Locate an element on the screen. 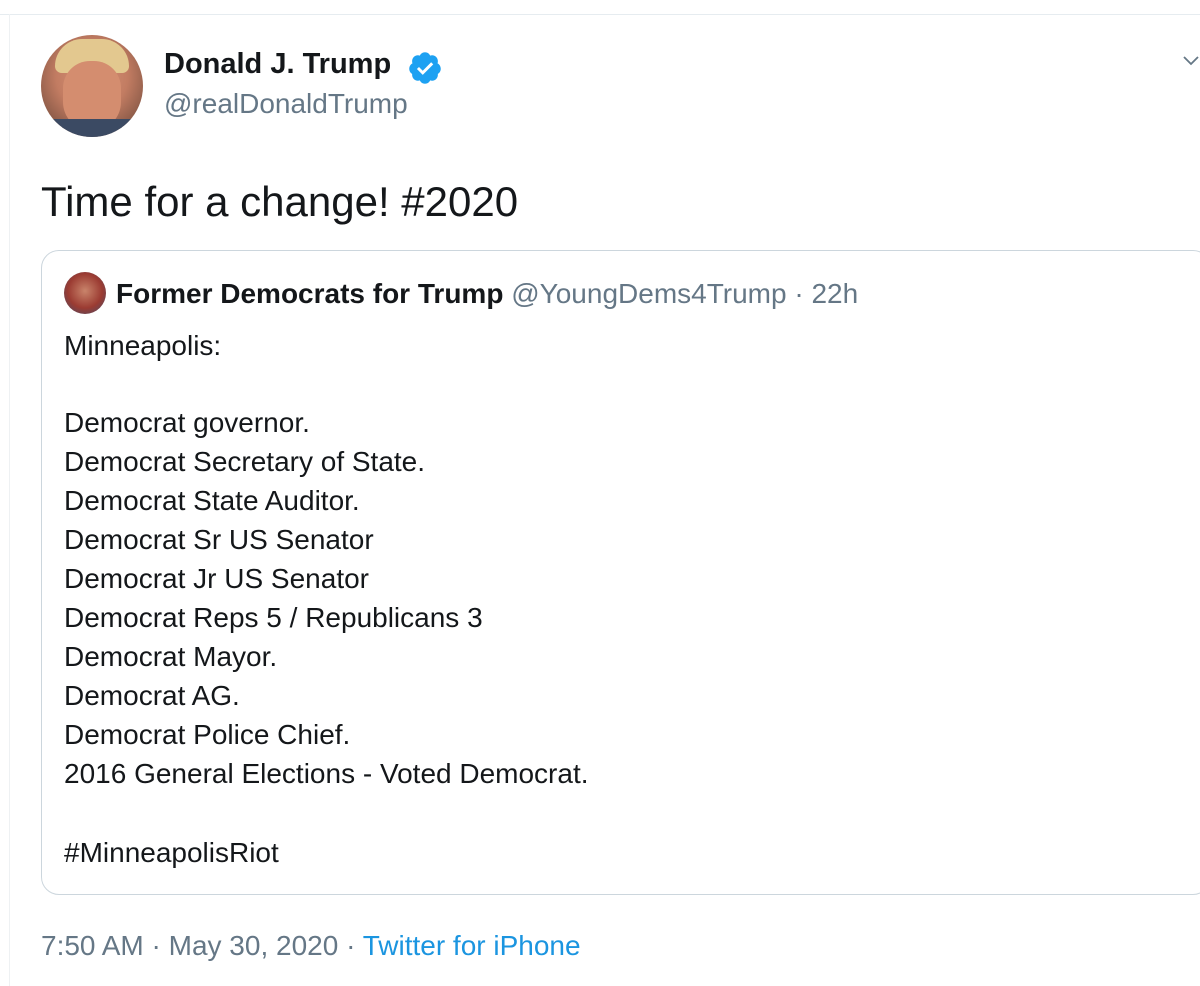  verified-badge-icon is located at coordinates (425, 68).